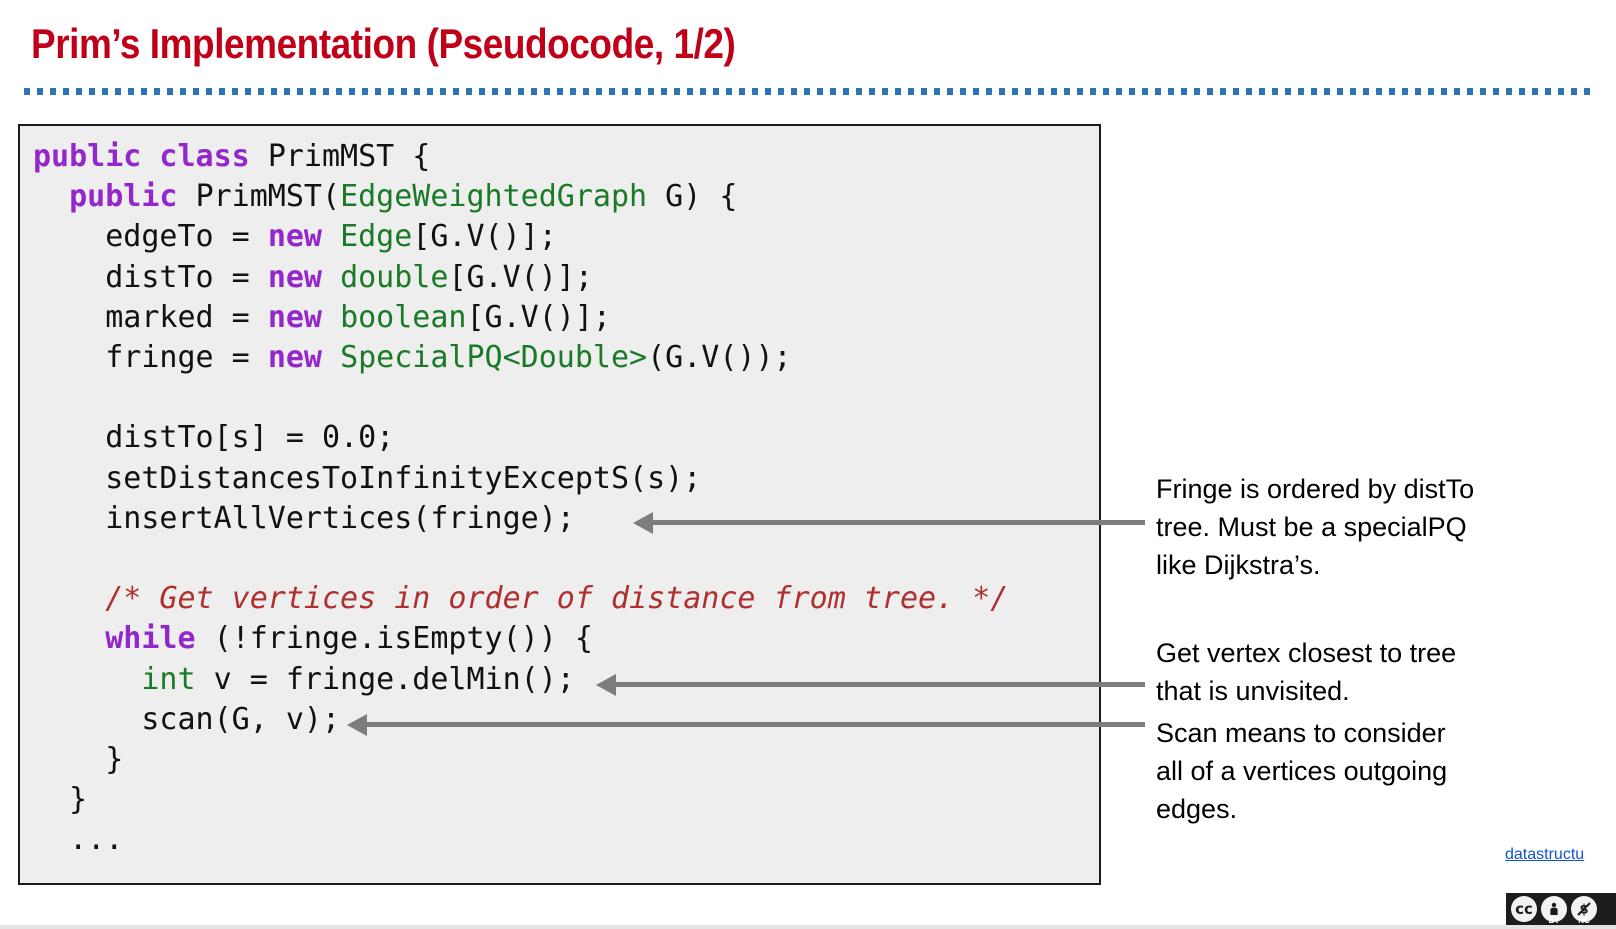  I want to click on creative-commons-badge: cc BY $ NC, so click(1561, 909).